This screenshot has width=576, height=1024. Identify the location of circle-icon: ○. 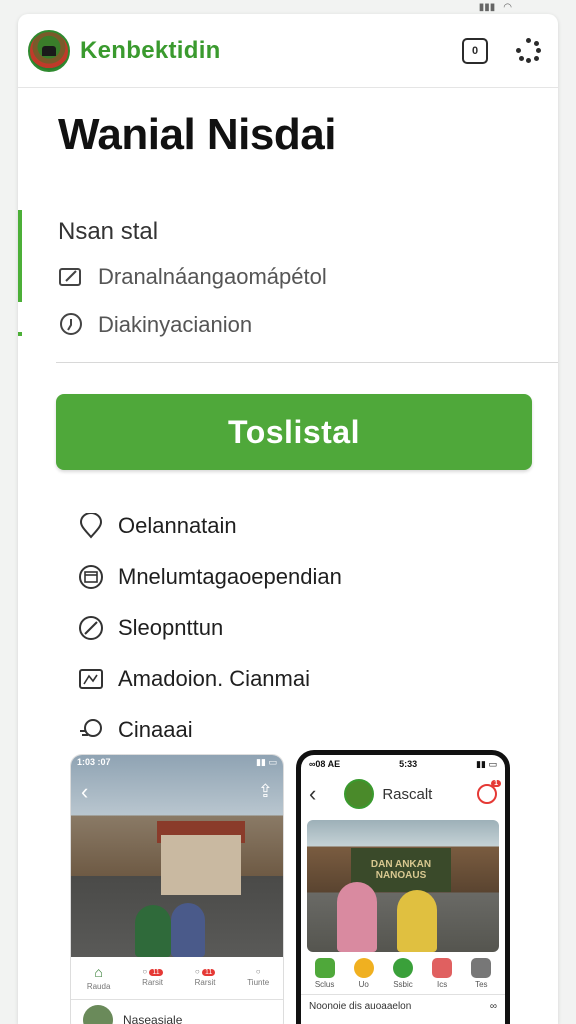
(258, 971).